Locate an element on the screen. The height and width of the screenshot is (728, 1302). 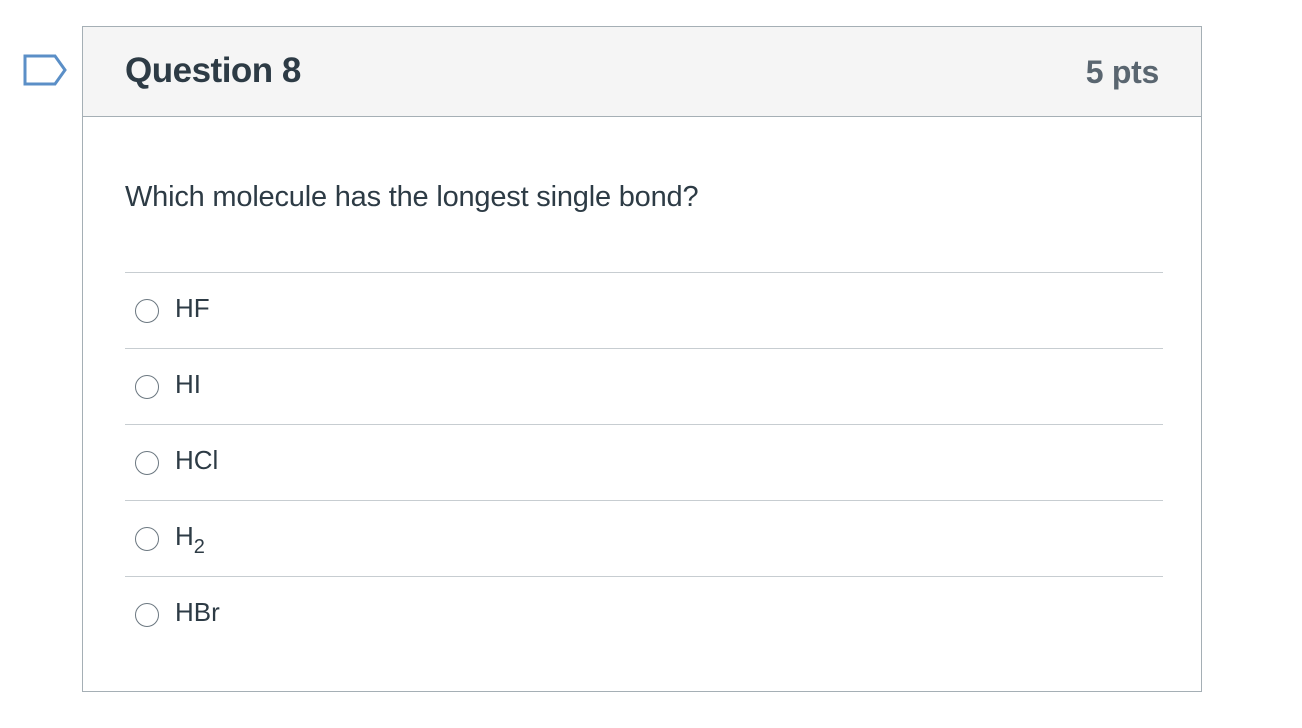
flag-question-icon is located at coordinates (45, 71).